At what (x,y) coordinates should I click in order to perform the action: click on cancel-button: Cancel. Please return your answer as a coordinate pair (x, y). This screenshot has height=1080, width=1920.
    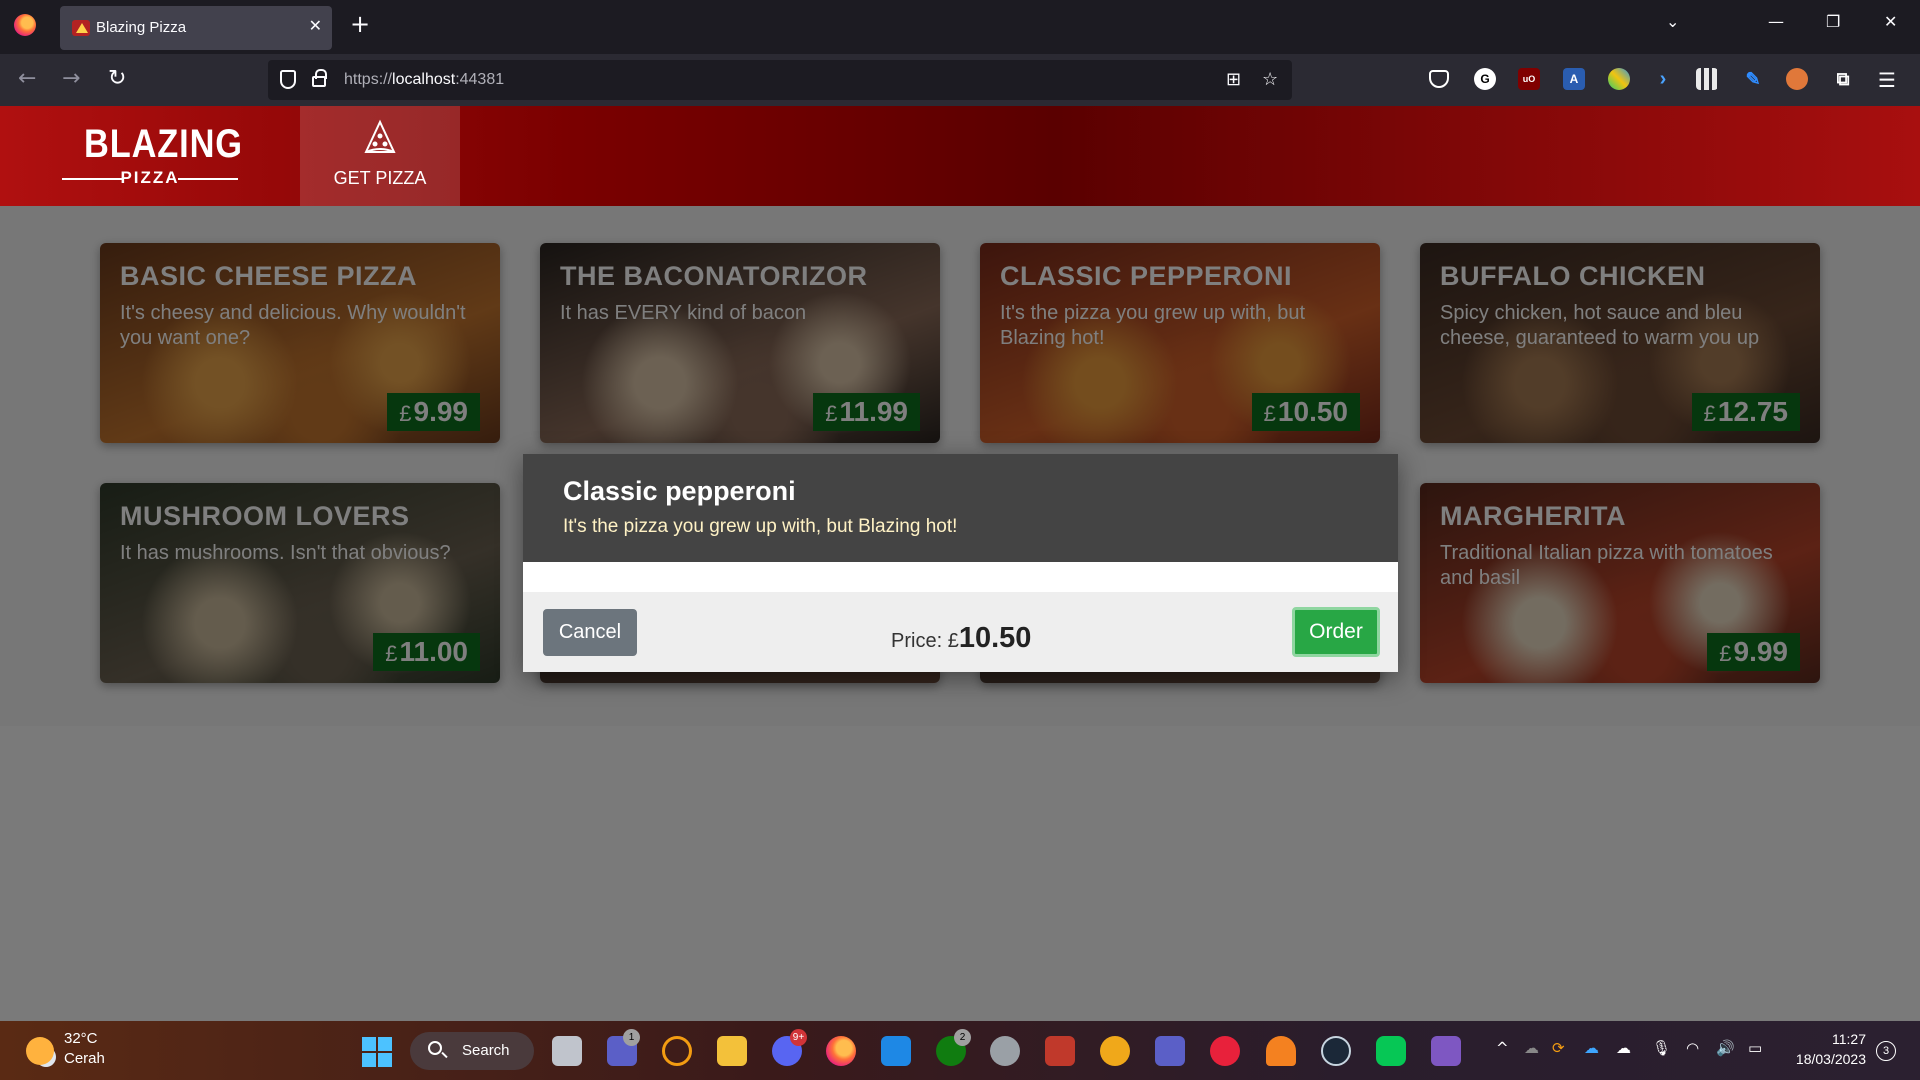
    Looking at the image, I should click on (590, 632).